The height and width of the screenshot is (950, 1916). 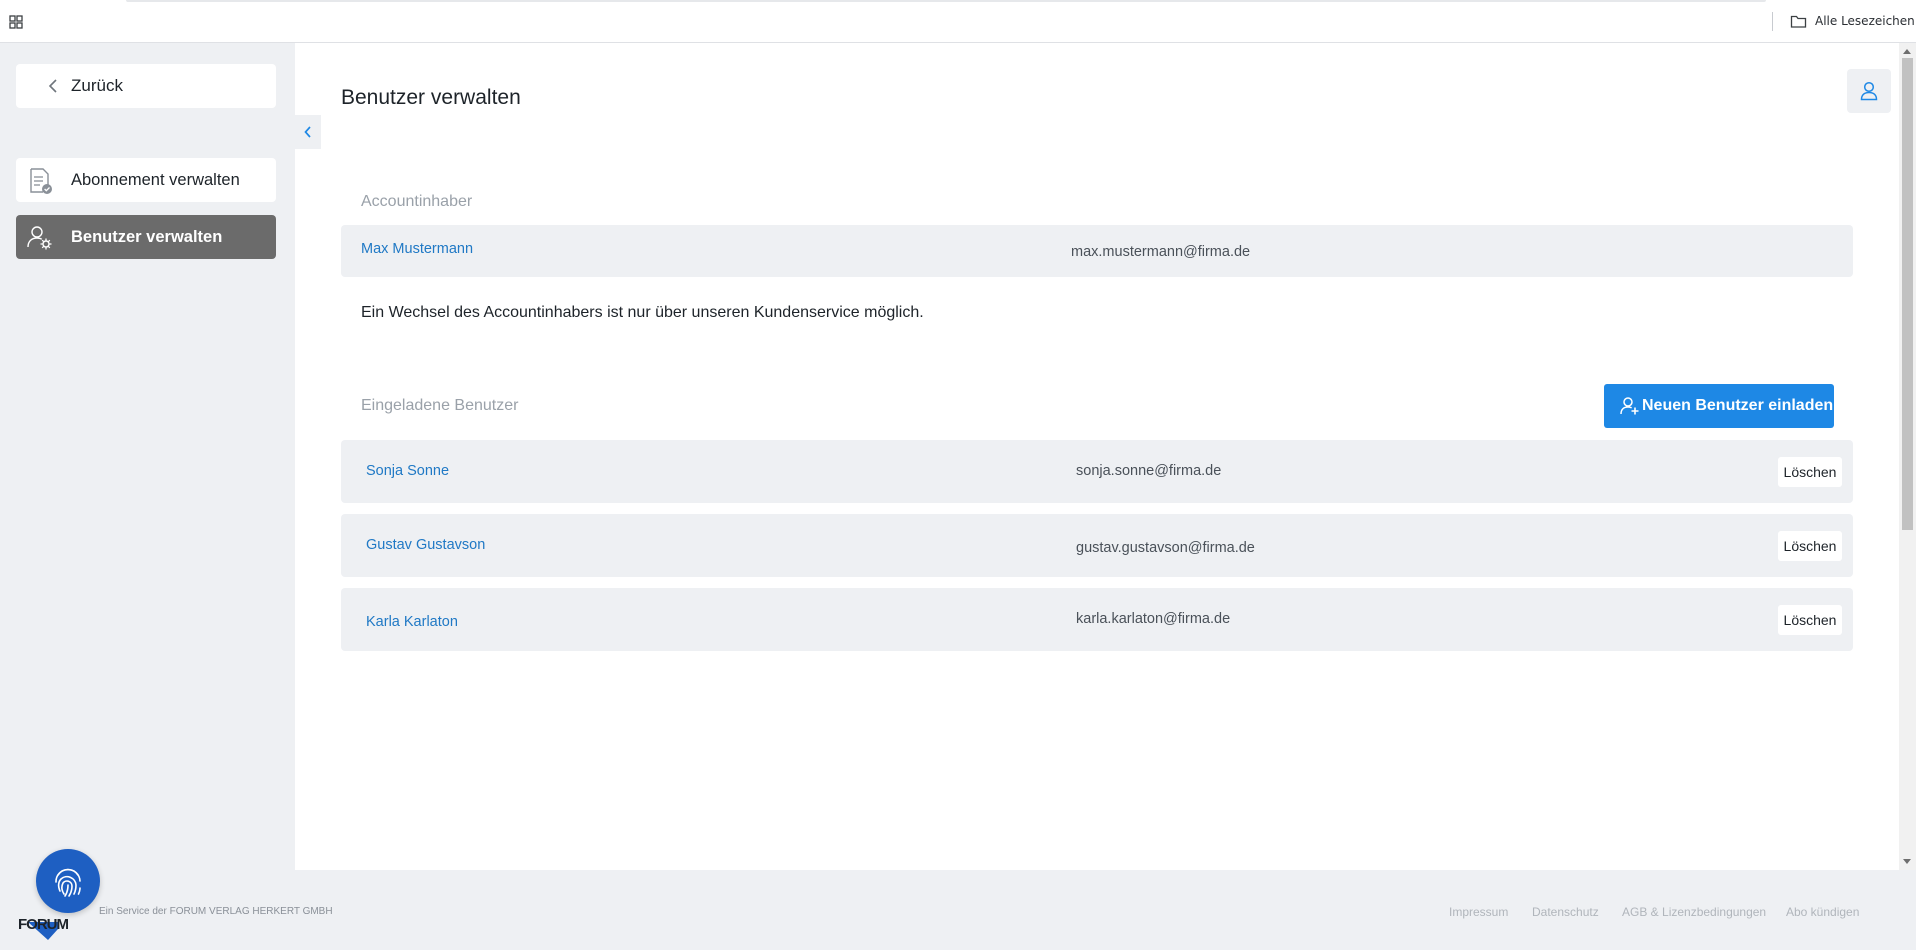 What do you see at coordinates (417, 201) in the screenshot?
I see `owner-section-label: Accountinhaber` at bounding box center [417, 201].